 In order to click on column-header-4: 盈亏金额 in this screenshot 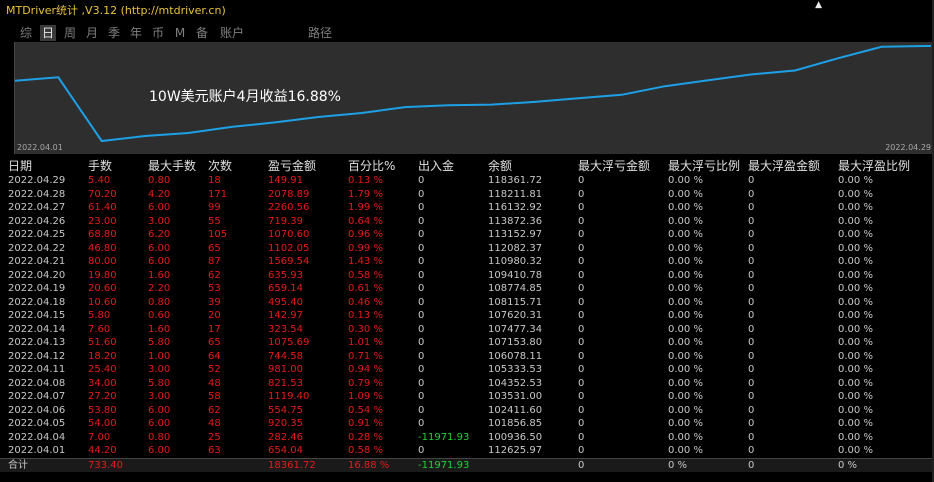, I will do `click(292, 166)`.